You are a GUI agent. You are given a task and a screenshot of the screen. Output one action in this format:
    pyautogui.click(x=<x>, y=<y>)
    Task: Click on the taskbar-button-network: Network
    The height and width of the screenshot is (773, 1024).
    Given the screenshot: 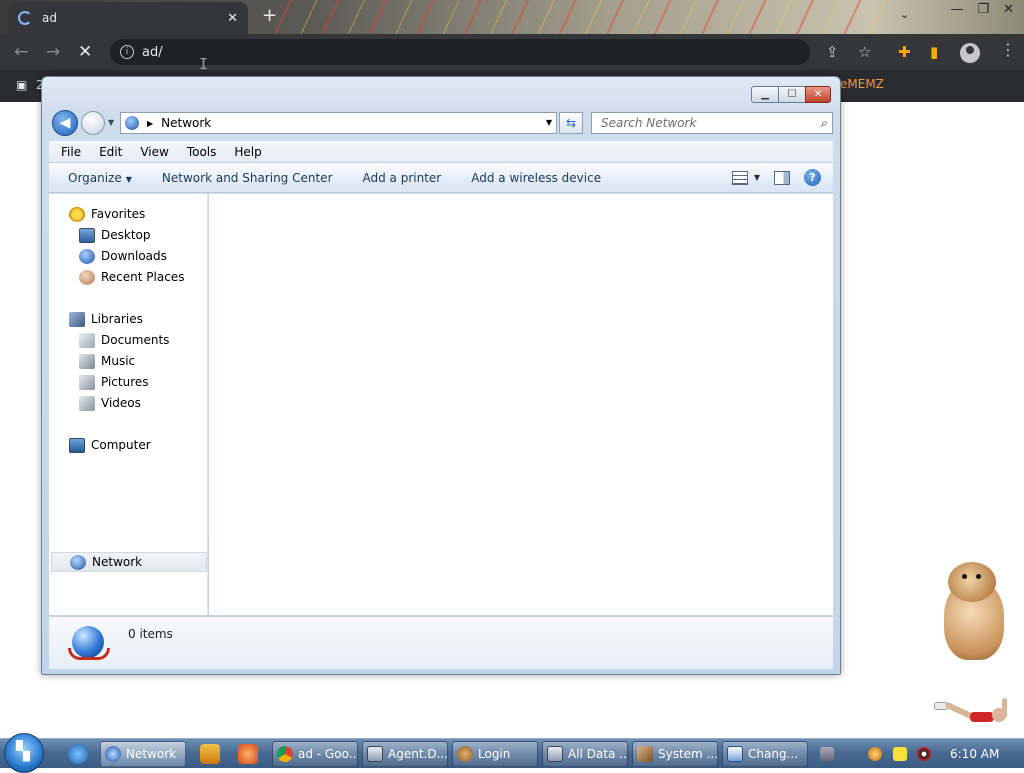 What is the action you would take?
    pyautogui.click(x=143, y=754)
    